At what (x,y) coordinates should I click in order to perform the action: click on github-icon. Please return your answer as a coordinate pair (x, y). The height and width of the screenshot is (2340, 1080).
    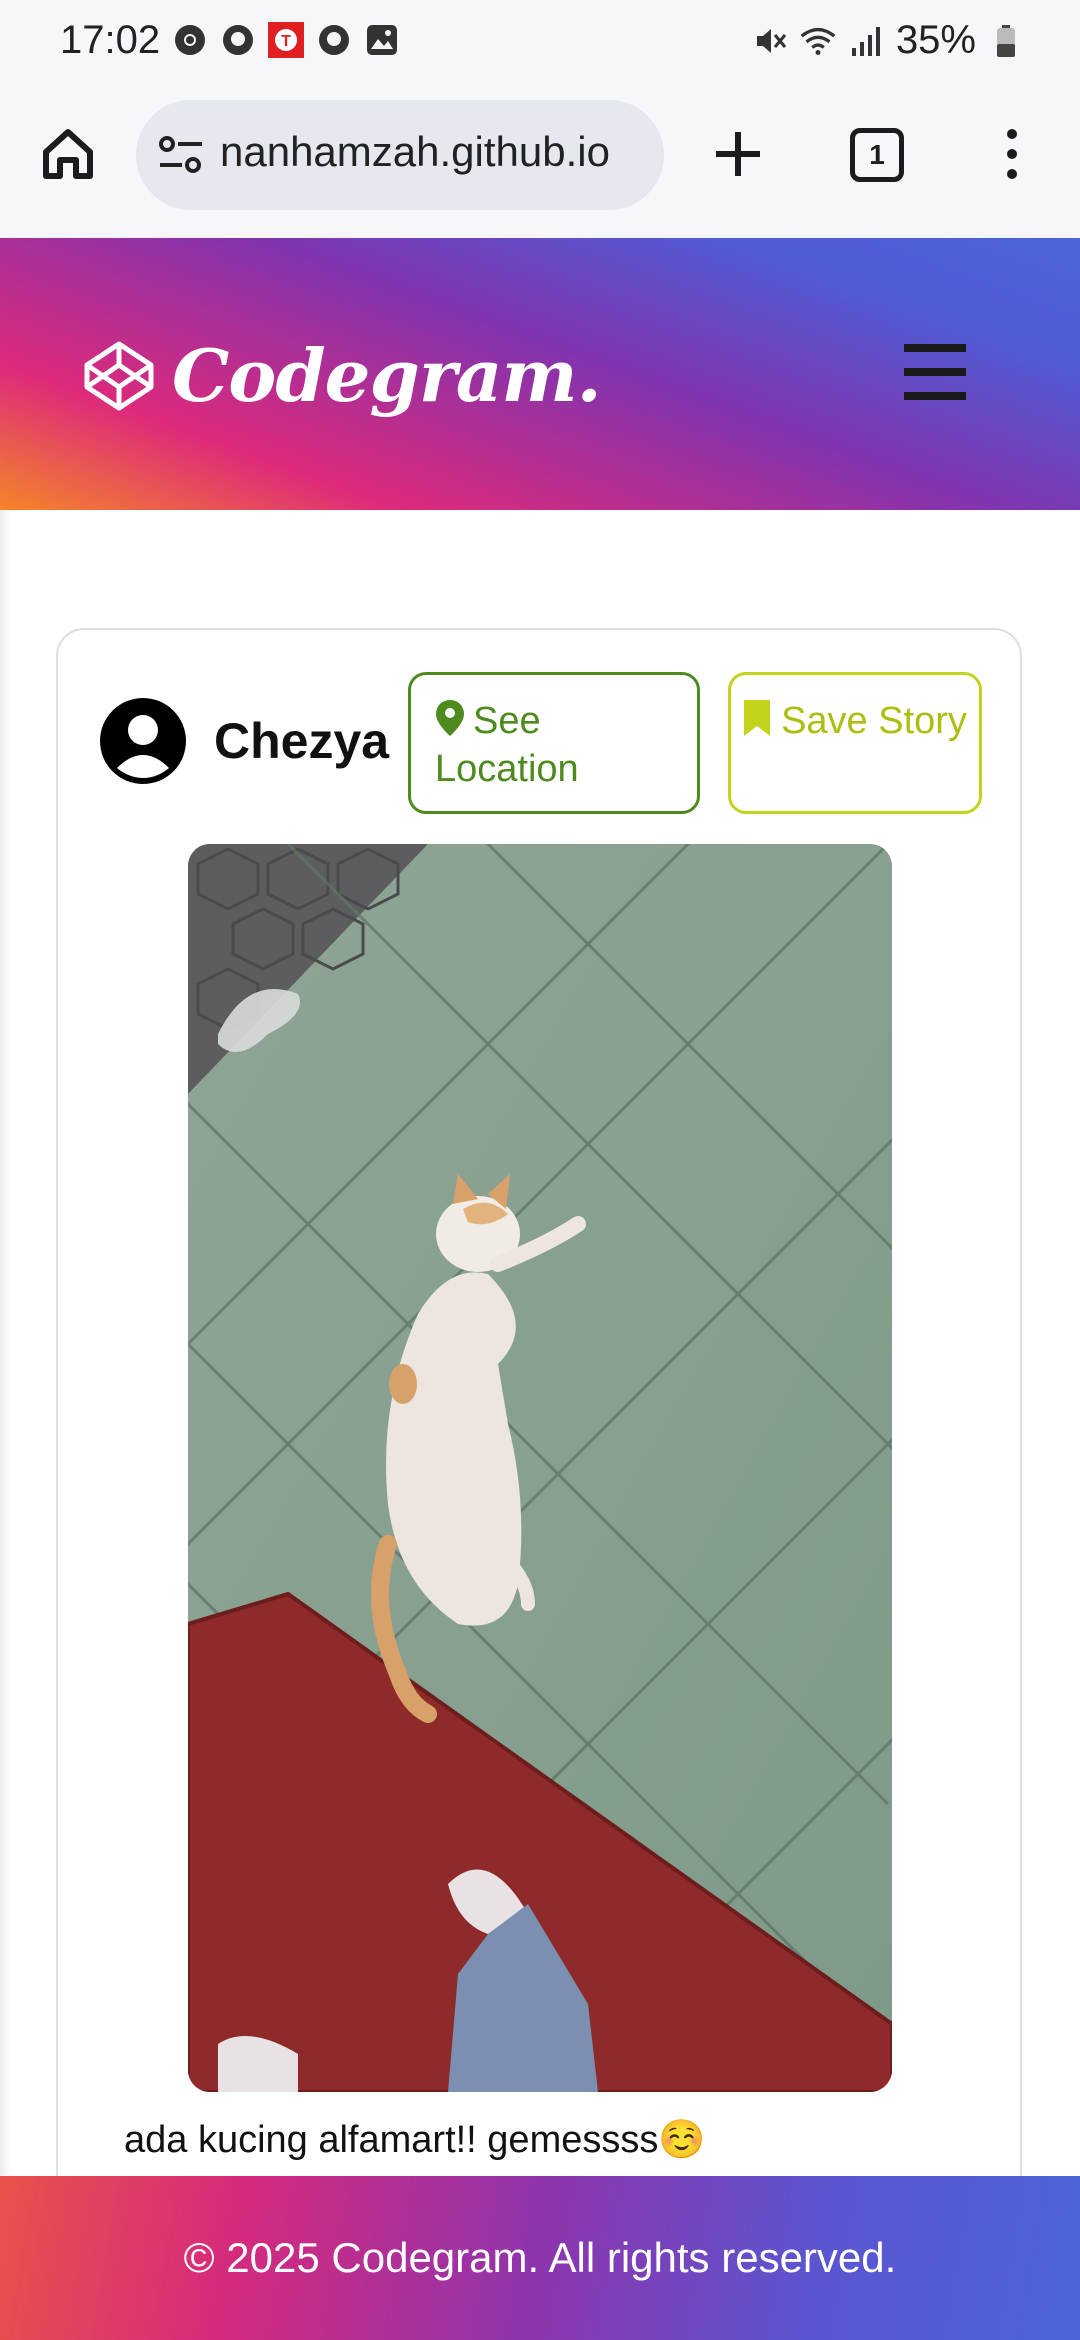
    Looking at the image, I should click on (238, 40).